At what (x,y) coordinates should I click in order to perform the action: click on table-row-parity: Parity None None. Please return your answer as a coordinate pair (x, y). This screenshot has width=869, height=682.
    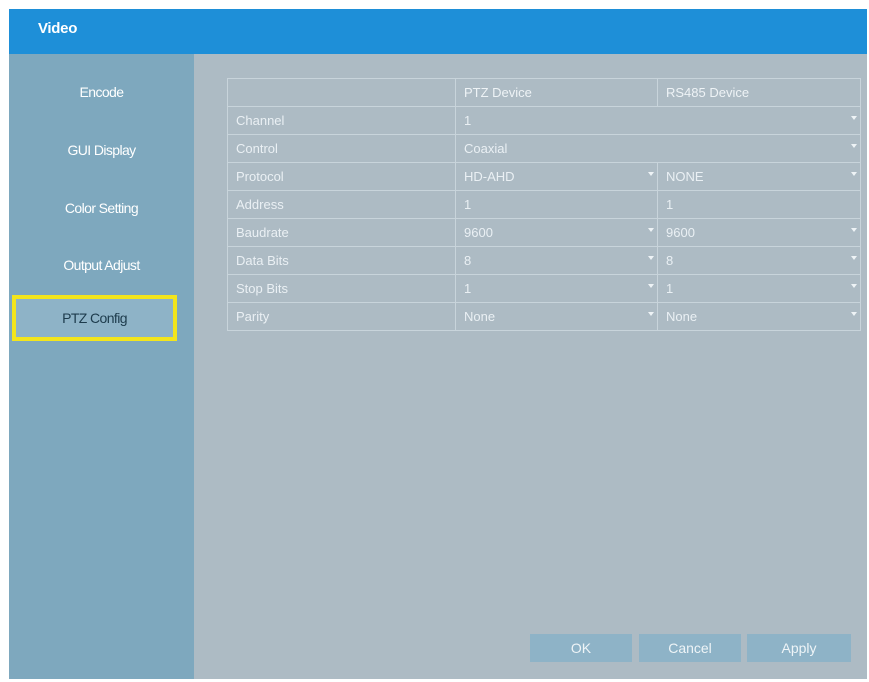
    Looking at the image, I should click on (544, 316).